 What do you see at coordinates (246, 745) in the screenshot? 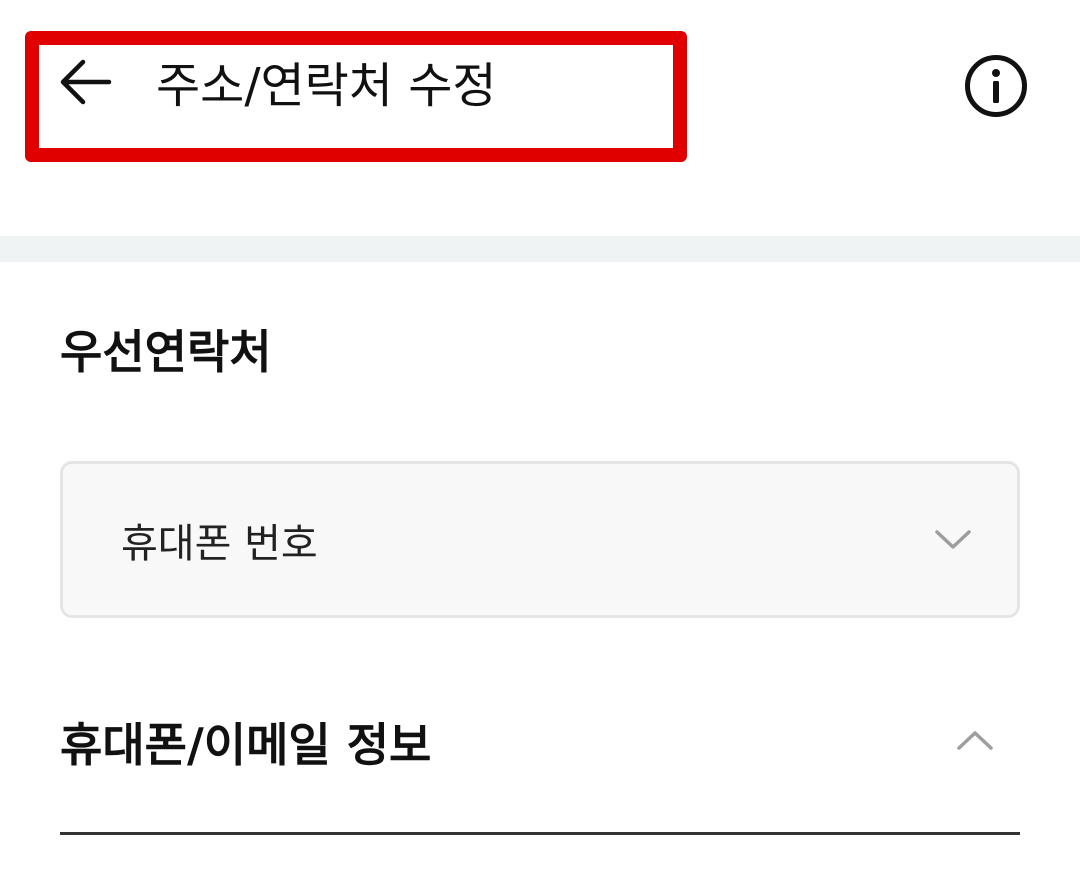
I see `phone-email-info-title: 휴대폰/이메일 정보` at bounding box center [246, 745].